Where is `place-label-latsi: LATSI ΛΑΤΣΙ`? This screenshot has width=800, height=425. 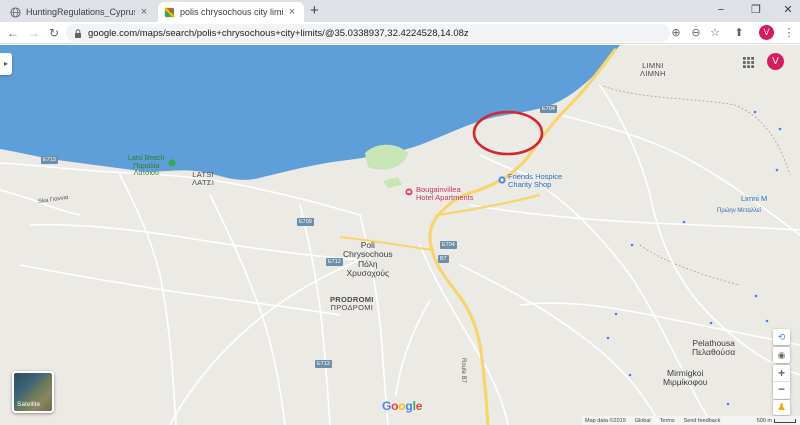
place-label-latsi: LATSI ΛΑΤΣΙ is located at coordinates (203, 179).